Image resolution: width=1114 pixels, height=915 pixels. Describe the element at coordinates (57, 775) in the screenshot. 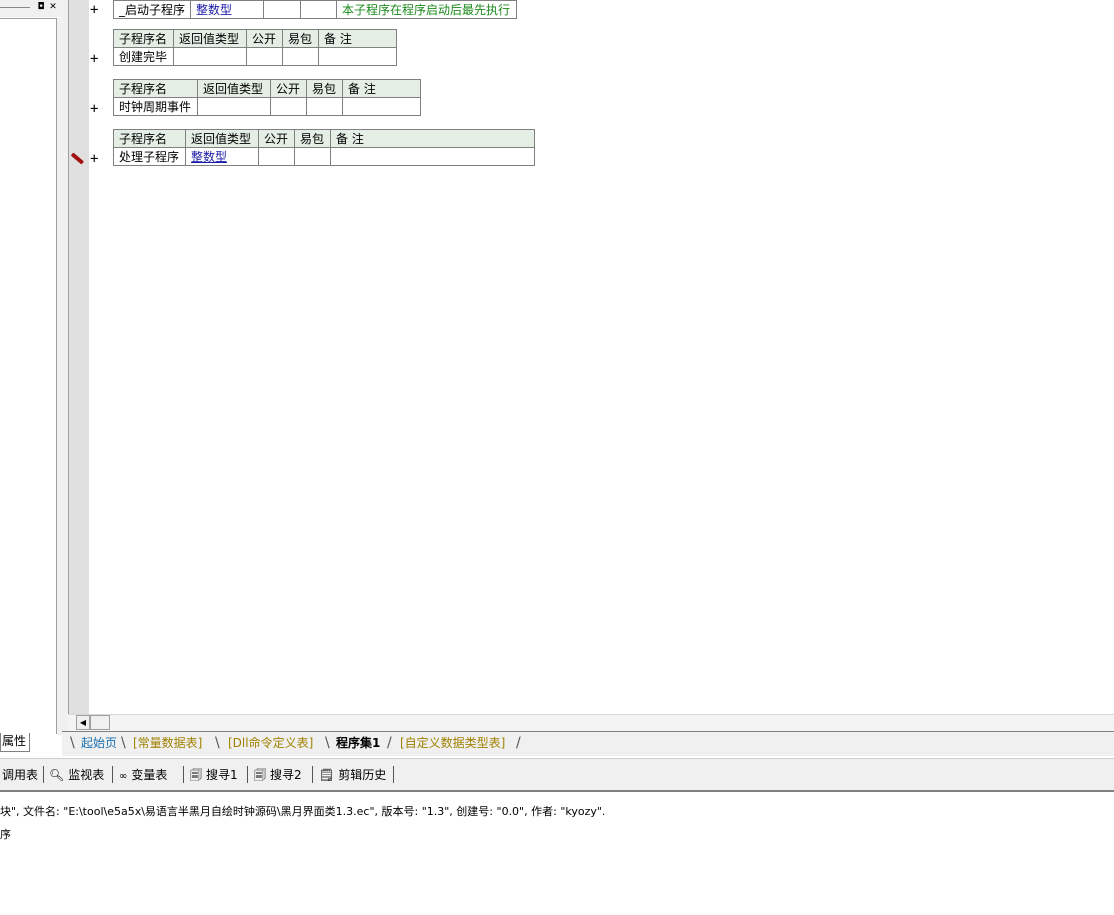

I see `magnifier-icon: 🔍︎` at that location.